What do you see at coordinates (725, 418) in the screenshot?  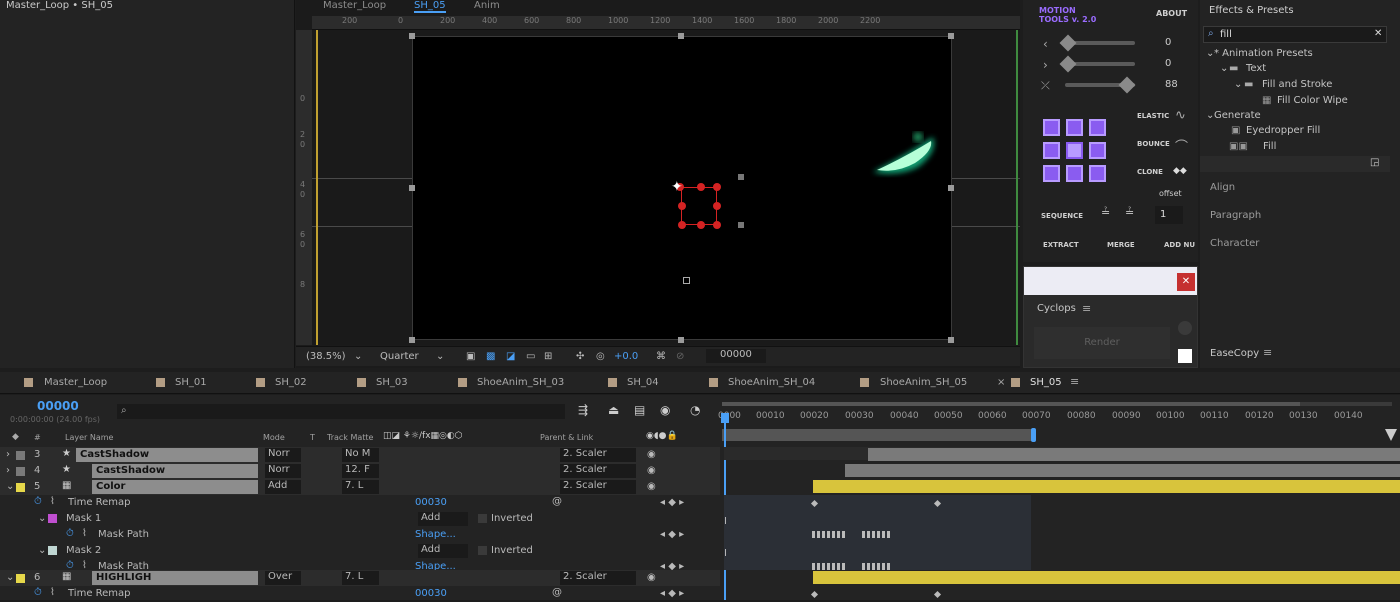 I see `playhead-handle` at bounding box center [725, 418].